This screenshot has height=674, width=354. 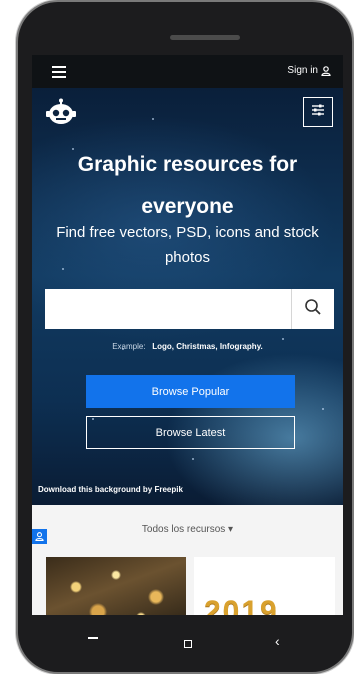 I want to click on filters-button, so click(x=318, y=112).